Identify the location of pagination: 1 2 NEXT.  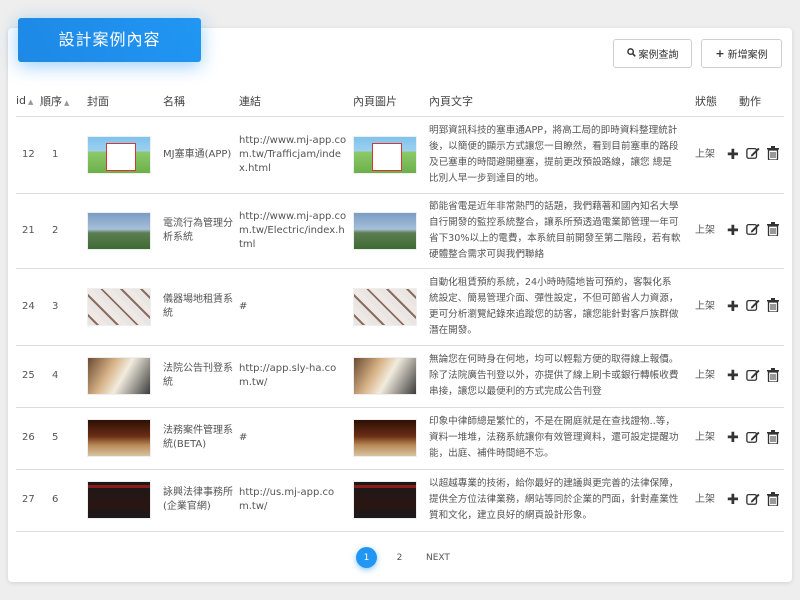
(403, 557).